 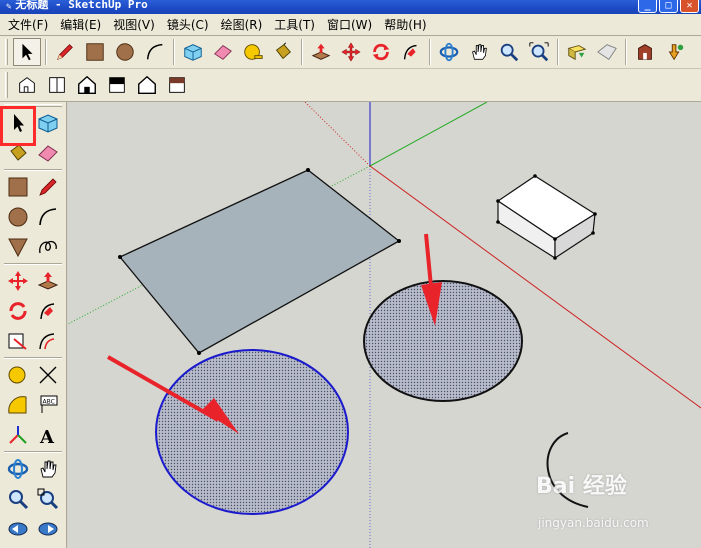 I want to click on menu-window: 窗口(W), so click(x=349, y=24).